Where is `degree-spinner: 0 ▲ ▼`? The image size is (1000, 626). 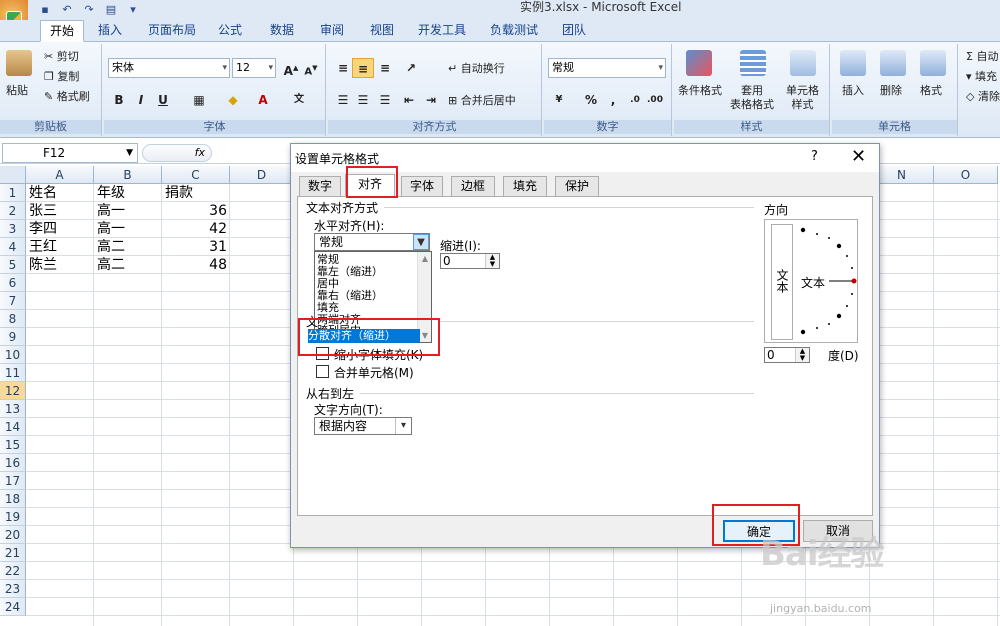 degree-spinner: 0 ▲ ▼ is located at coordinates (787, 355).